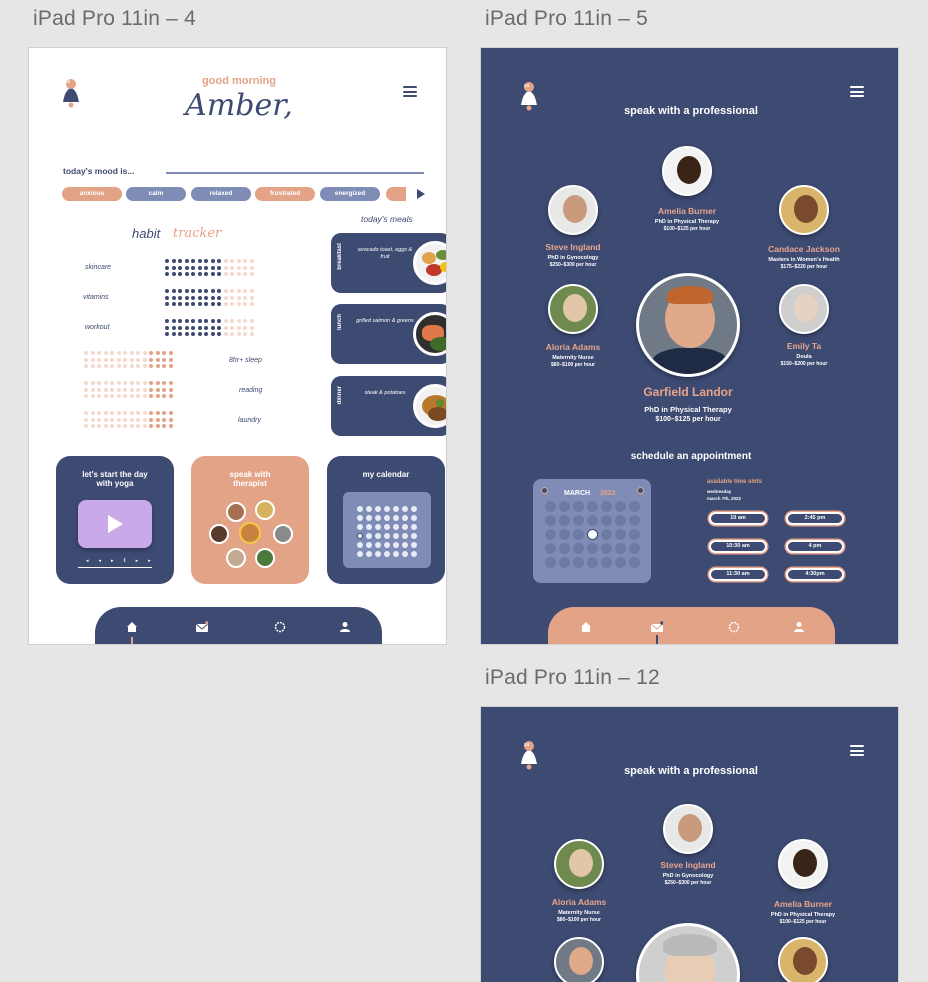  I want to click on slot-button: 2:45 pm, so click(815, 518).